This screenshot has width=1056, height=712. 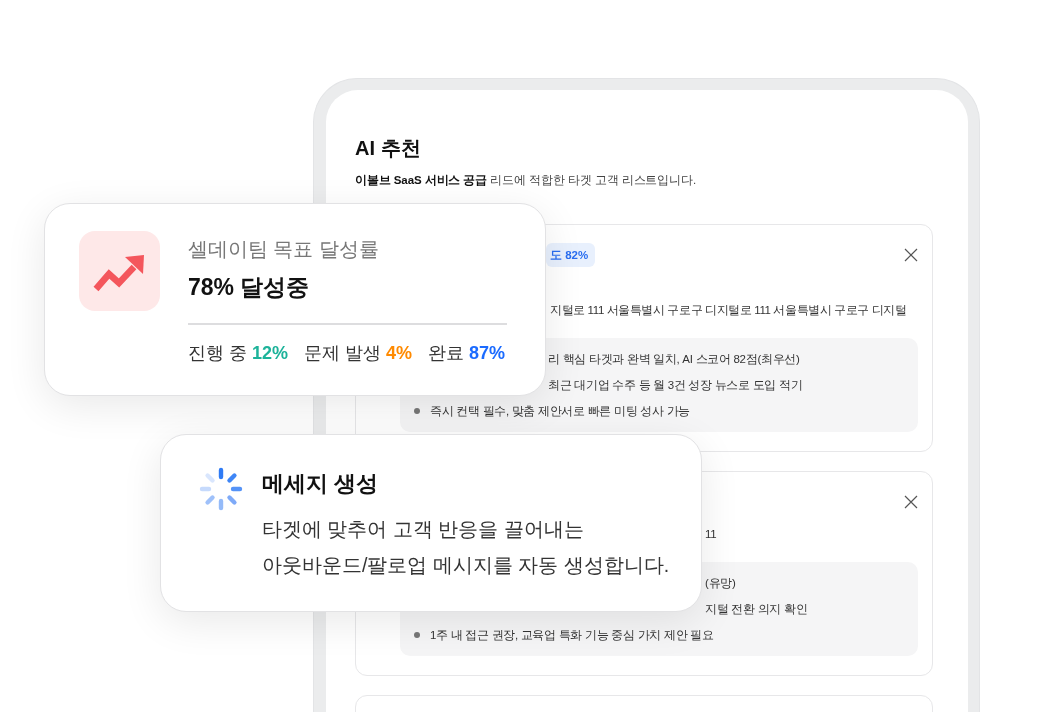 What do you see at coordinates (571, 255) in the screenshot?
I see `score-badge: 도 82%` at bounding box center [571, 255].